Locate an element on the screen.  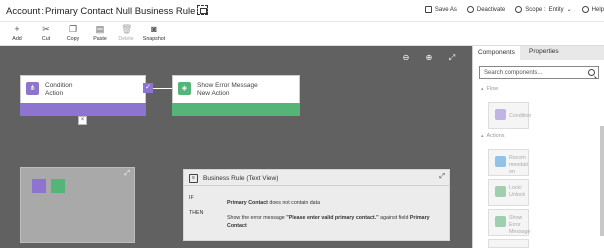
plus-icon: + is located at coordinates (17, 29).